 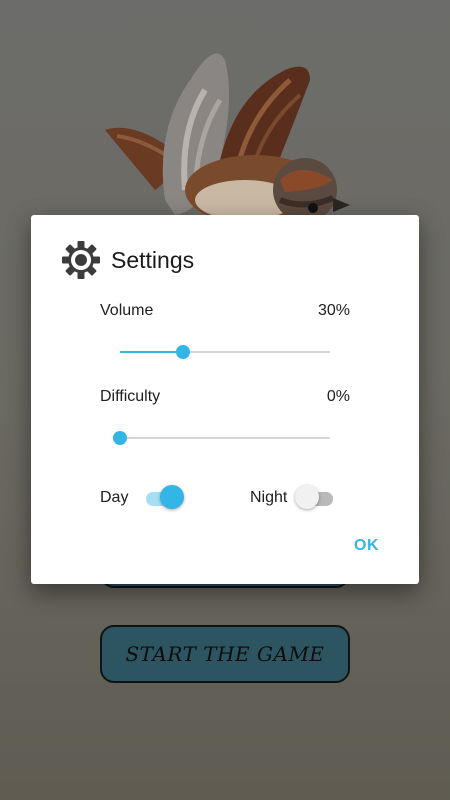 I want to click on difficulty-slider-track, so click(x=225, y=438).